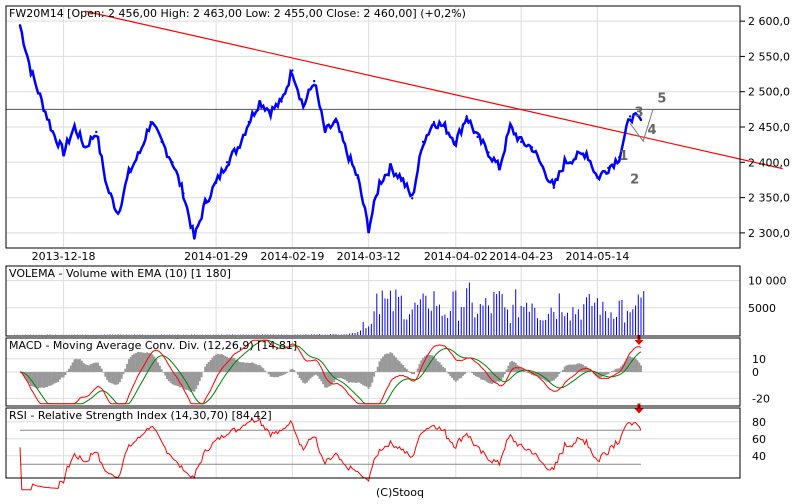  I want to click on wave-label-3: 3, so click(638, 112).